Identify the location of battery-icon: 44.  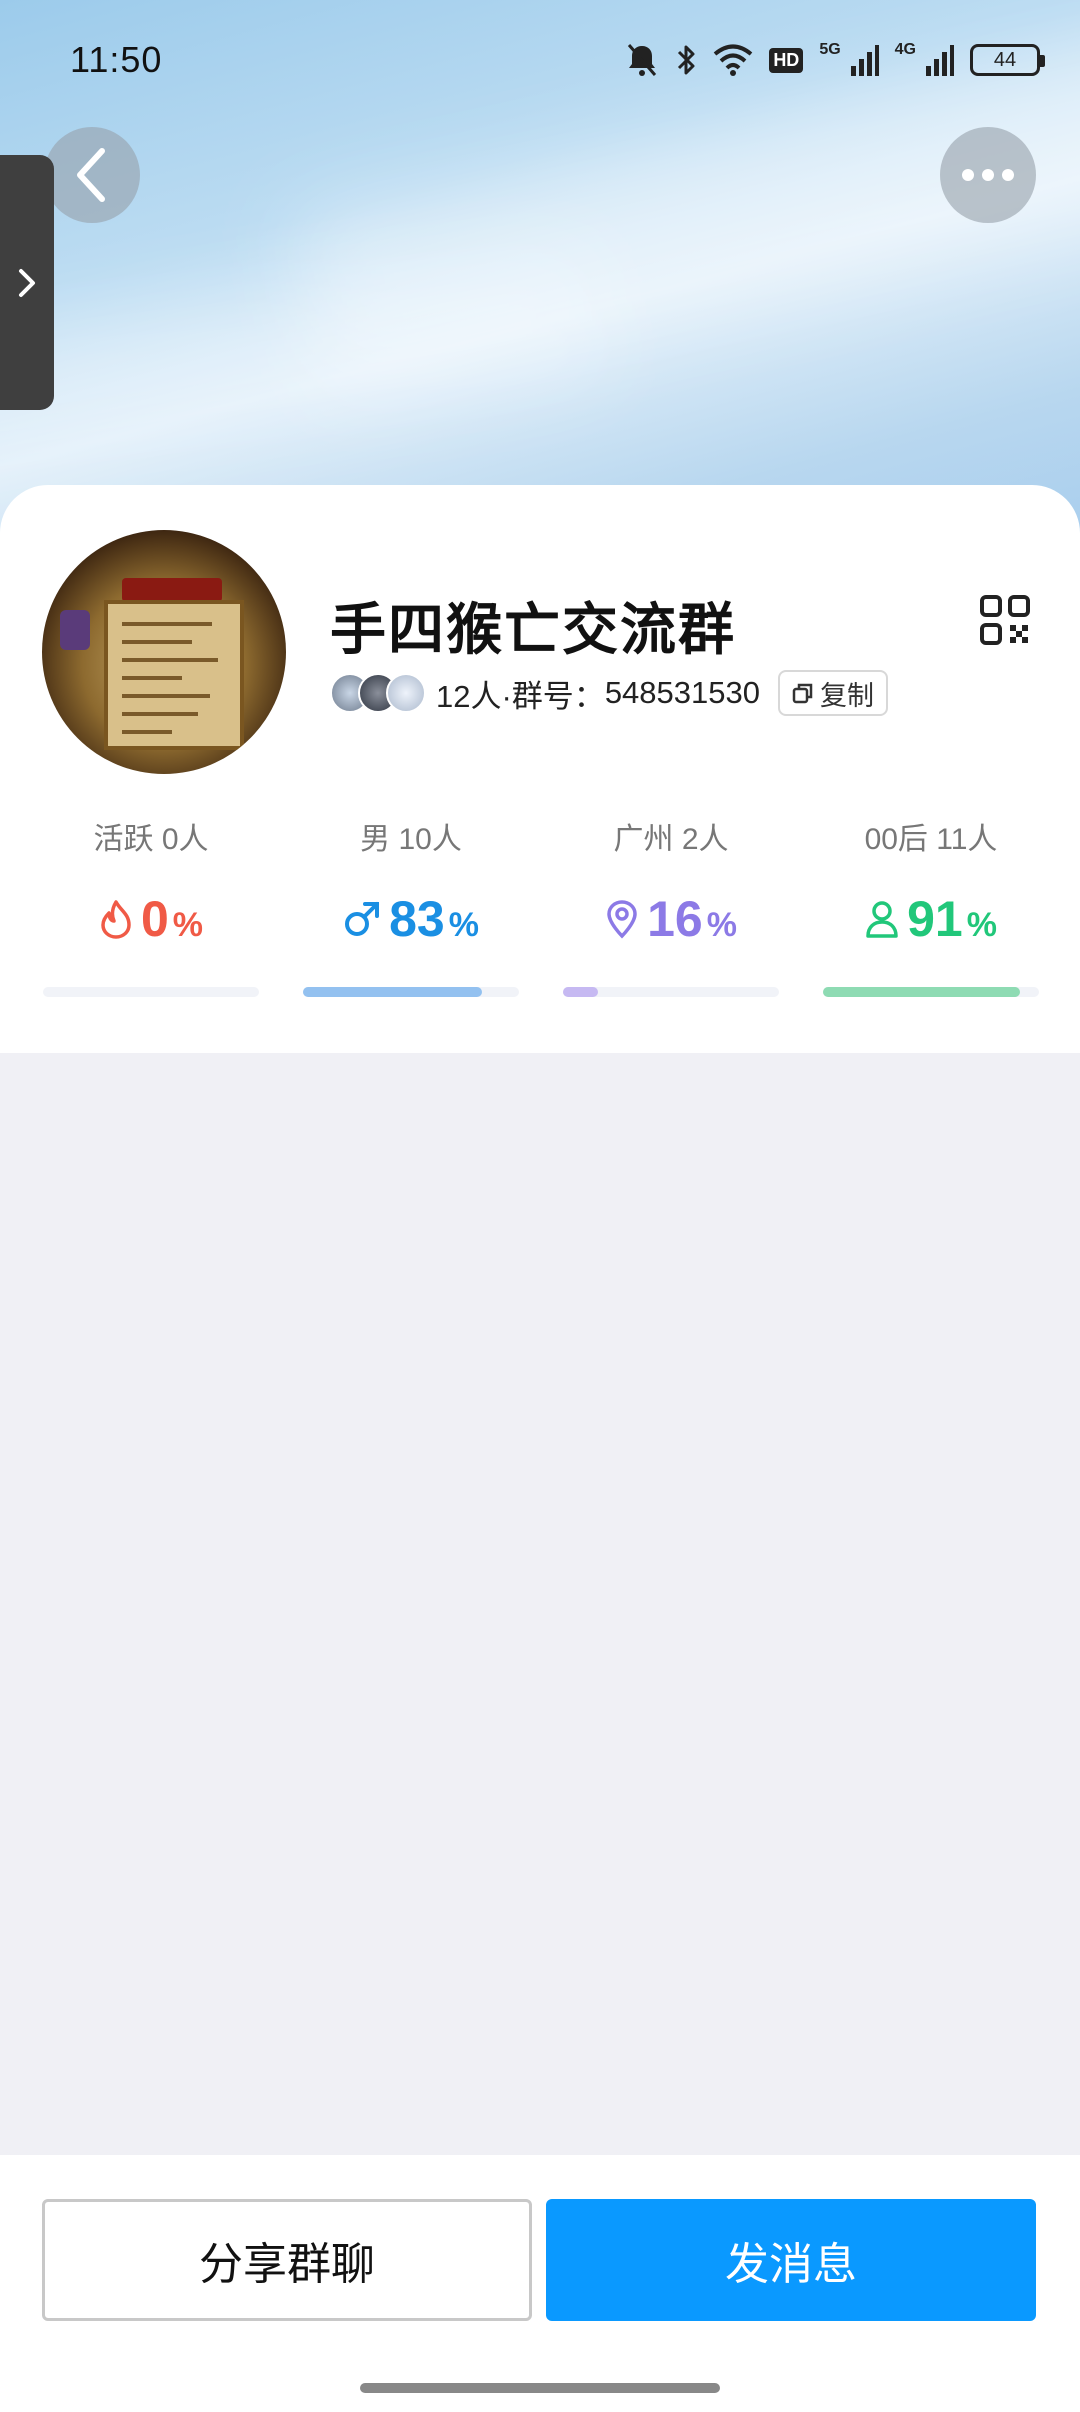
(1007, 60).